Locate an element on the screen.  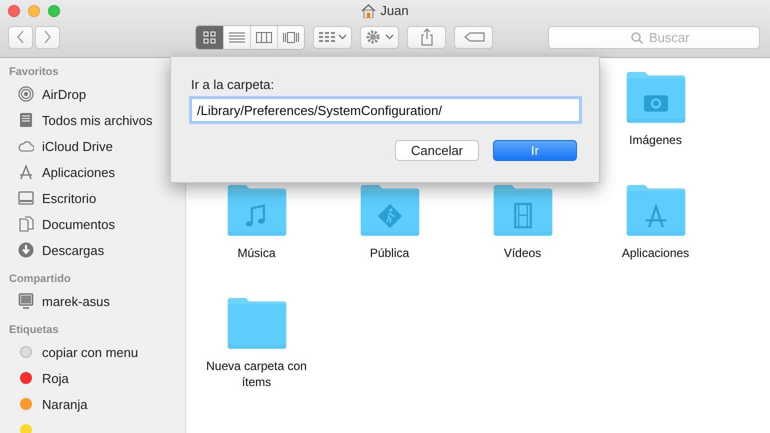
folder-label: Música is located at coordinates (256, 253).